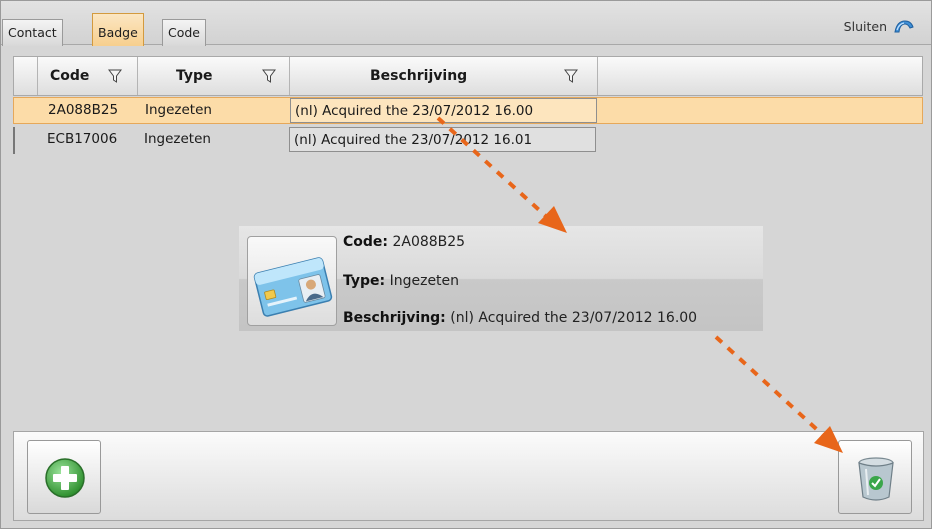 The height and width of the screenshot is (529, 932). Describe the element at coordinates (82, 139) in the screenshot. I see `cell-code: ECB17006` at that location.